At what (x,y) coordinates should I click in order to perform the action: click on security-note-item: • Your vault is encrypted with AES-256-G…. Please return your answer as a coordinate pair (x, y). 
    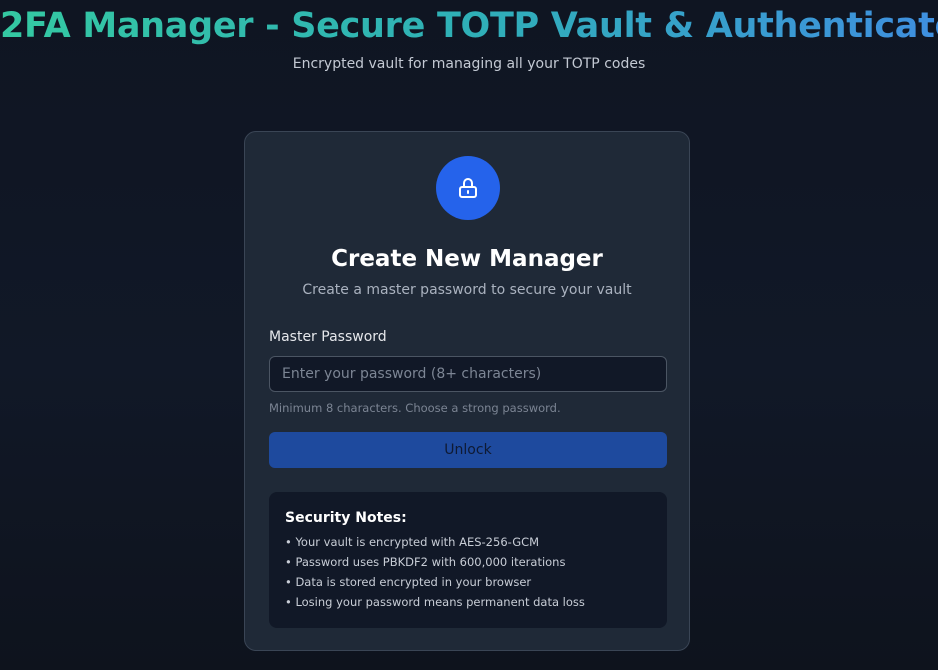
    Looking at the image, I should click on (412, 542).